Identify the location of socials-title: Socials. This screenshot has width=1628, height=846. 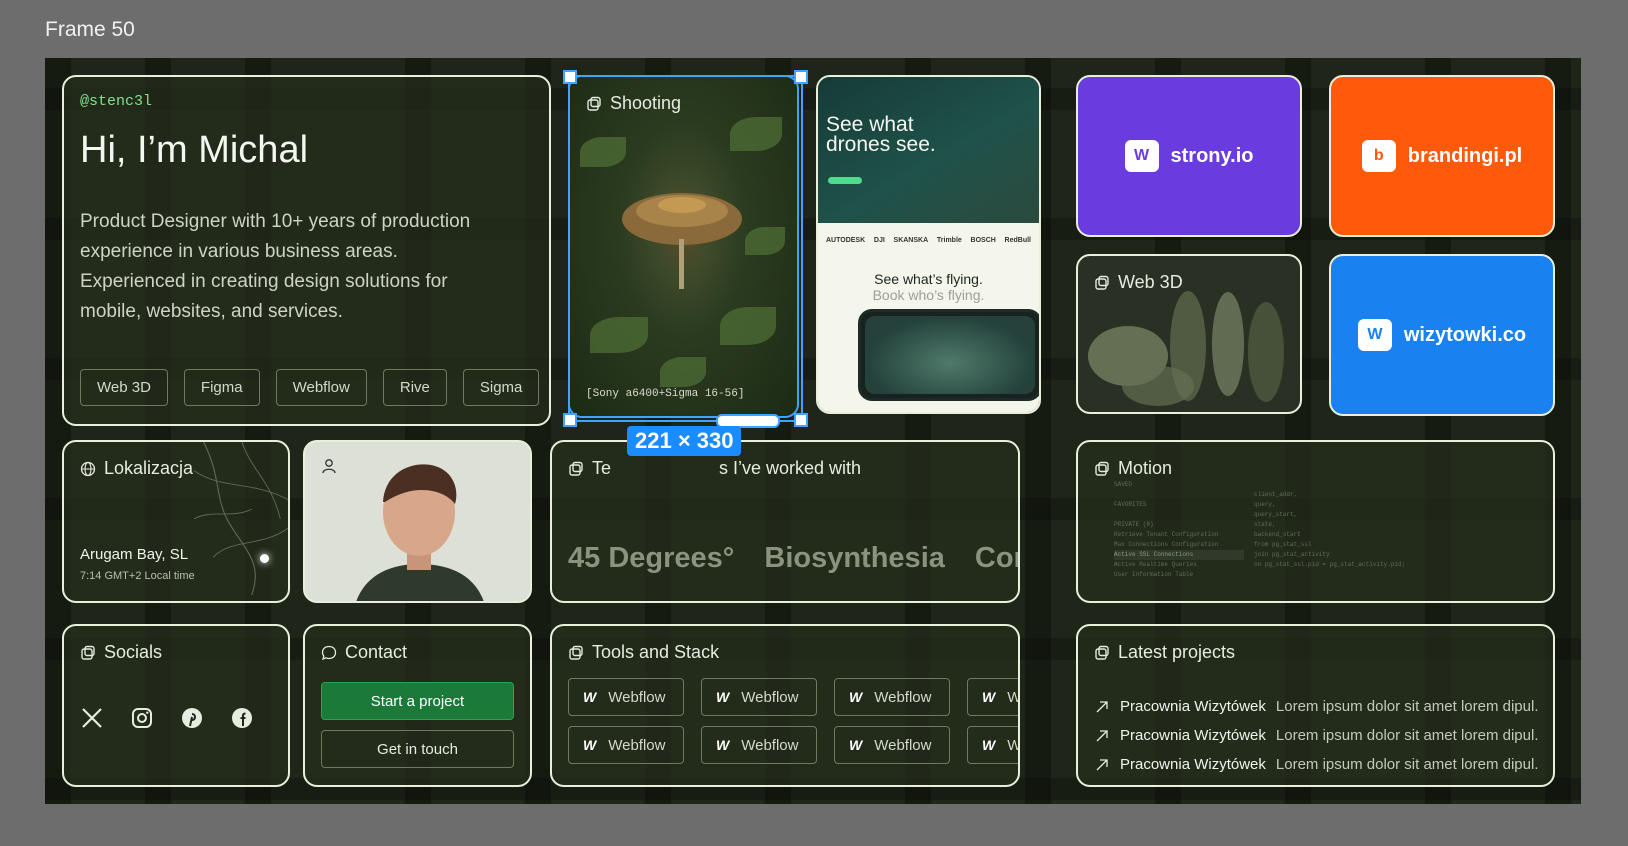
(121, 652).